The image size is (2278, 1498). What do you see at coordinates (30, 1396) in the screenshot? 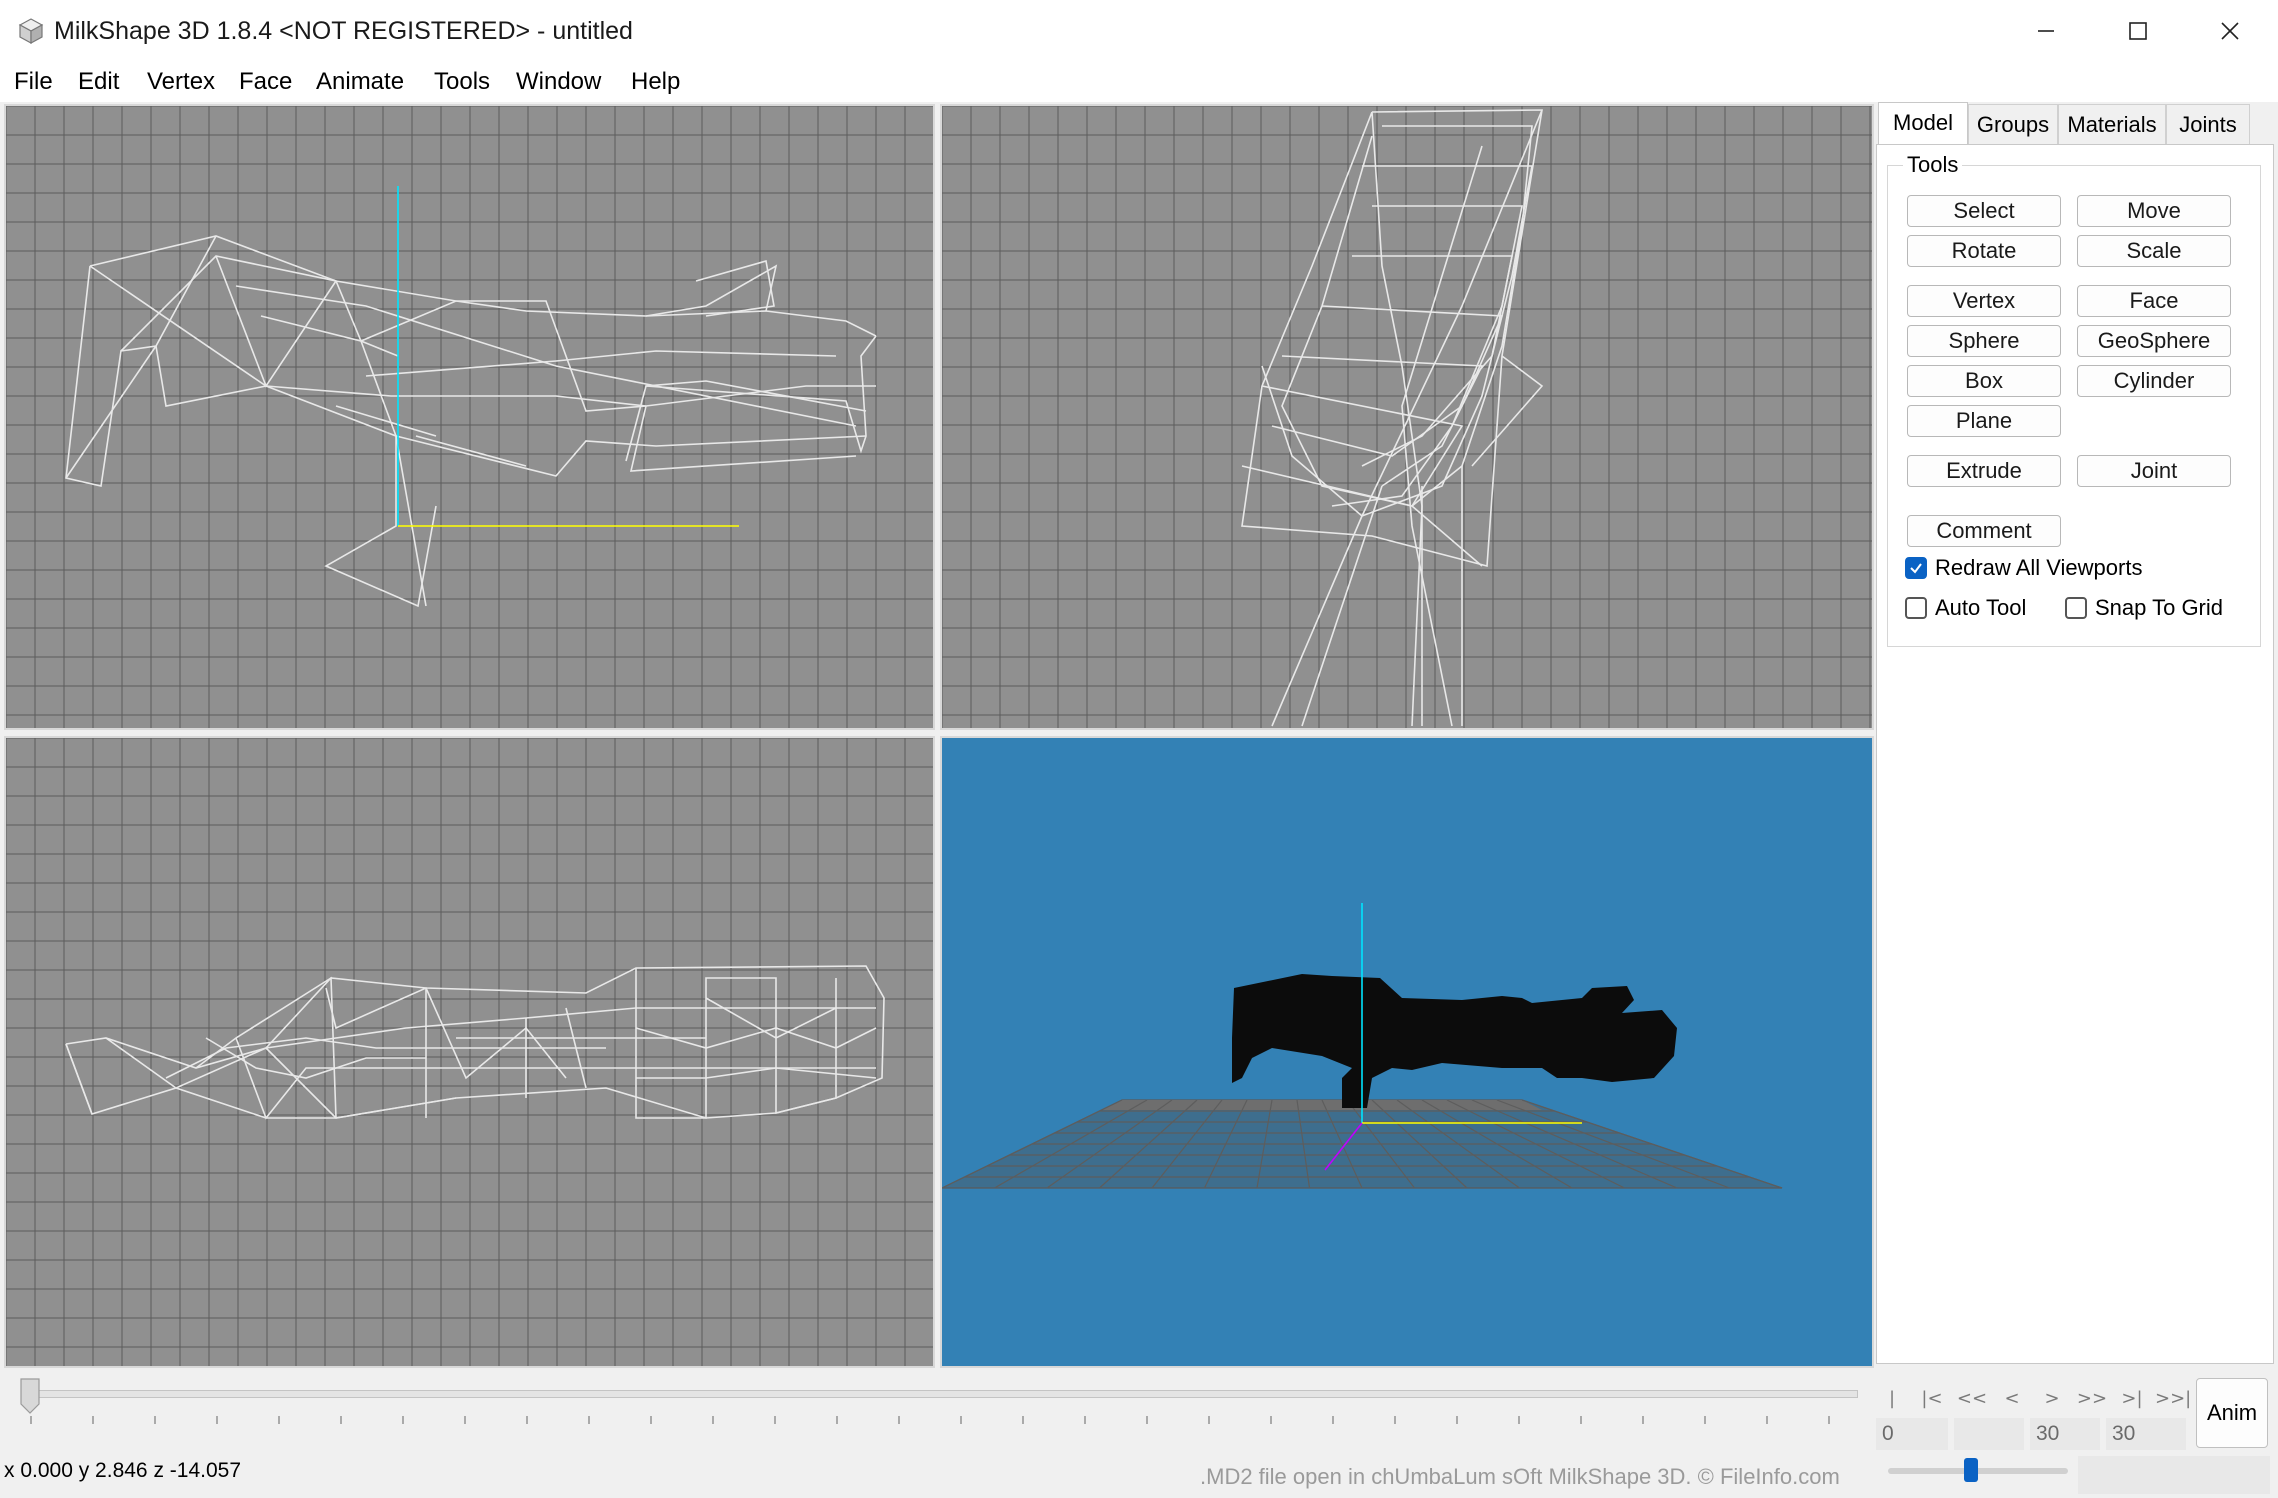
I see `timeline-thumb` at bounding box center [30, 1396].